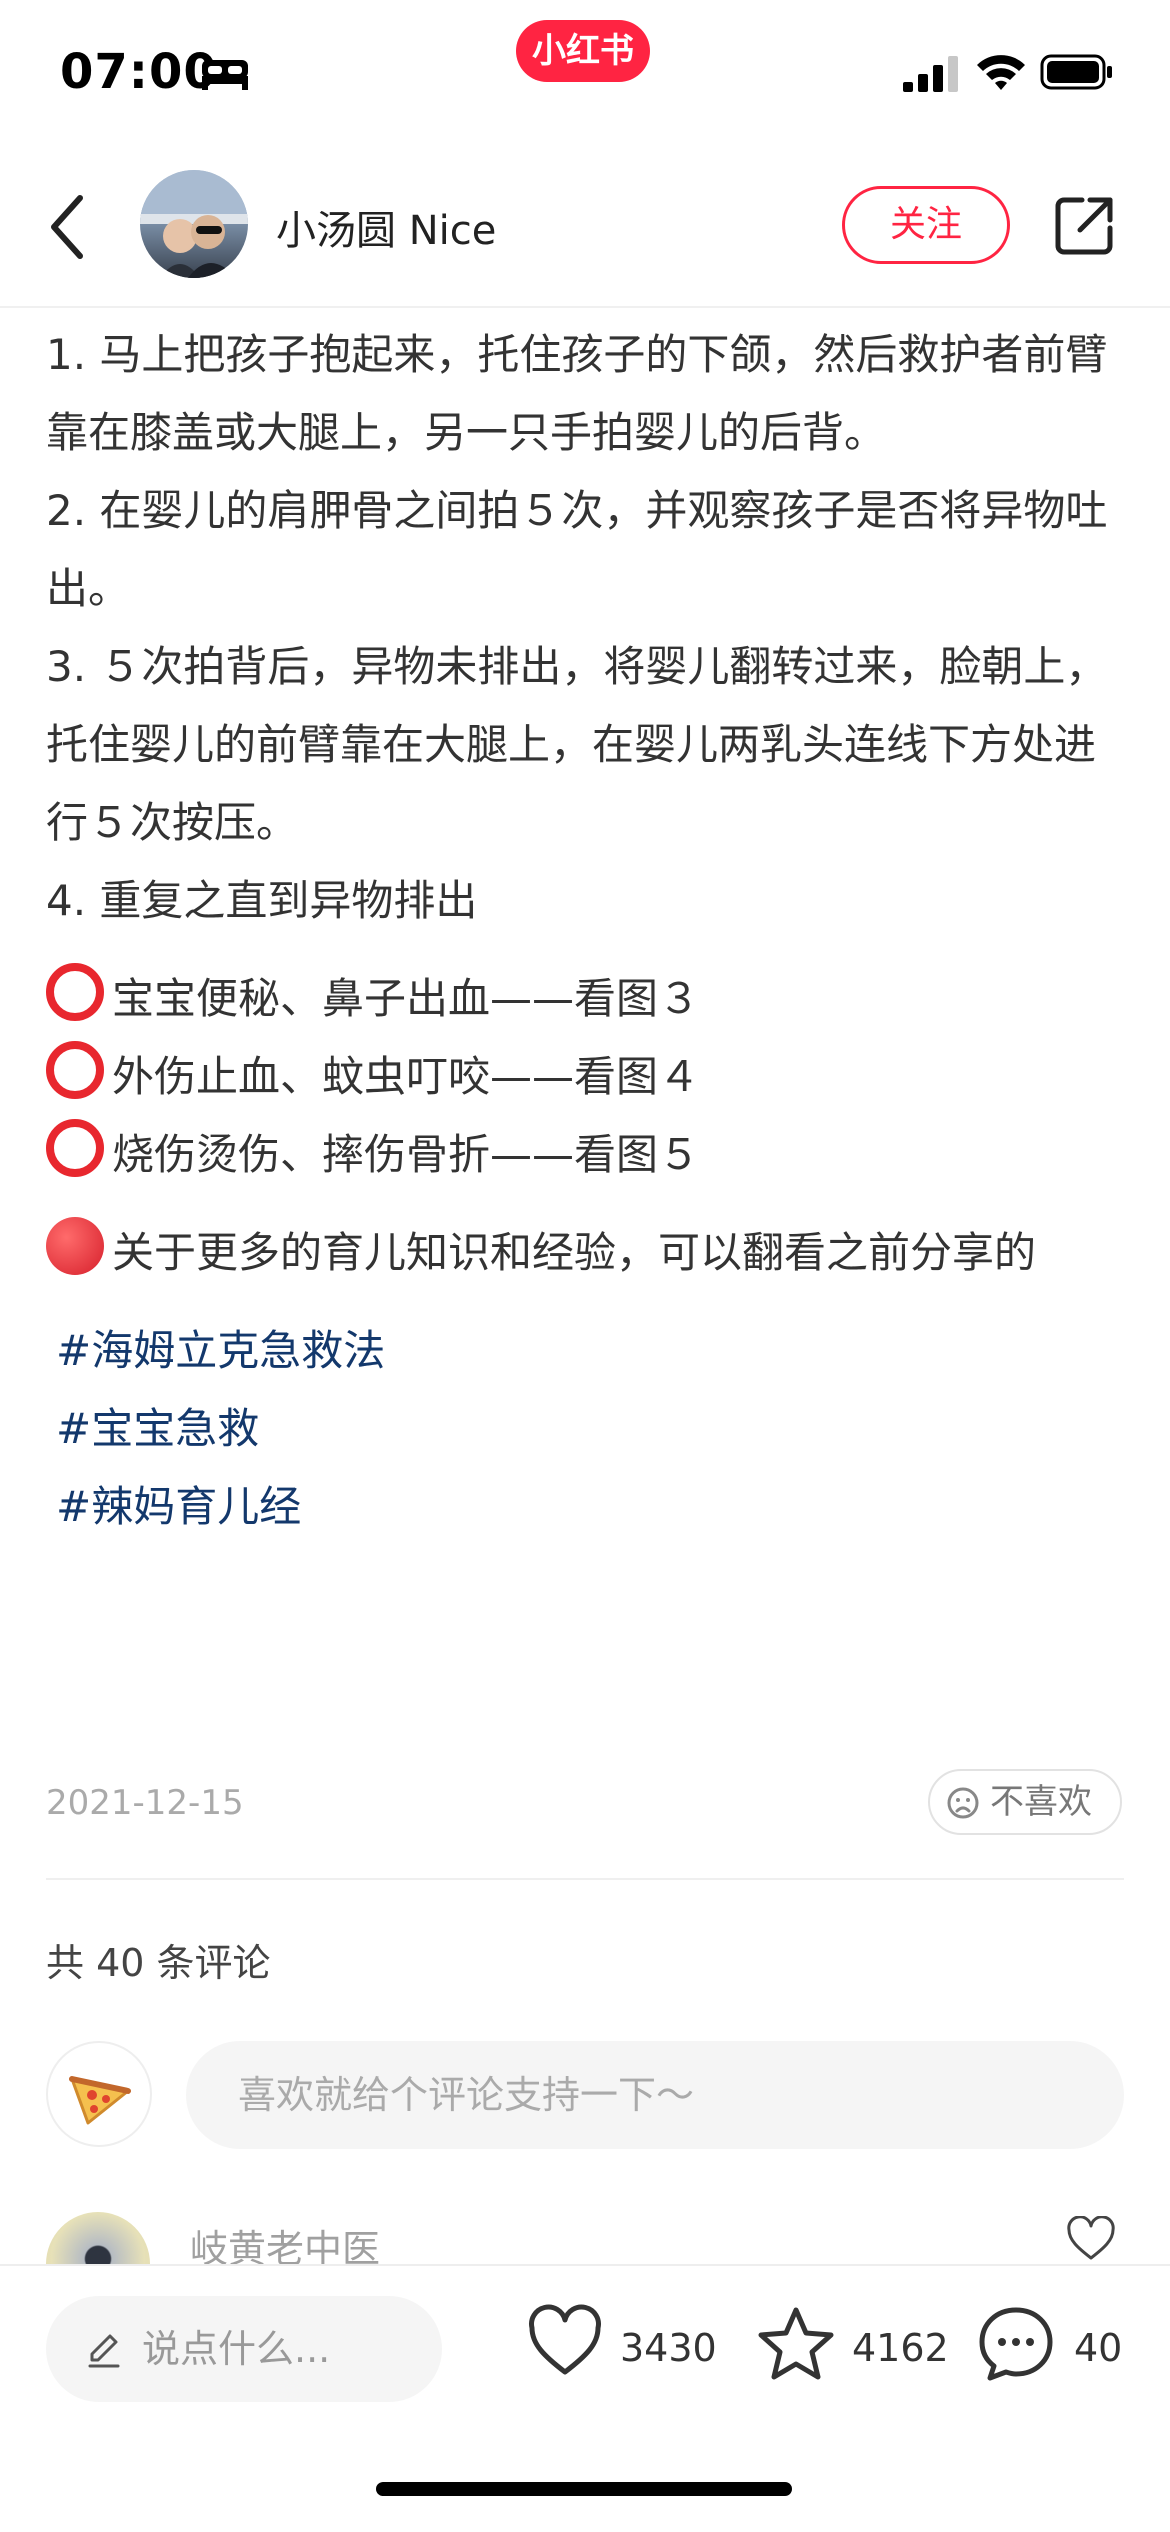  I want to click on comment-button: 40, so click(1056, 2349).